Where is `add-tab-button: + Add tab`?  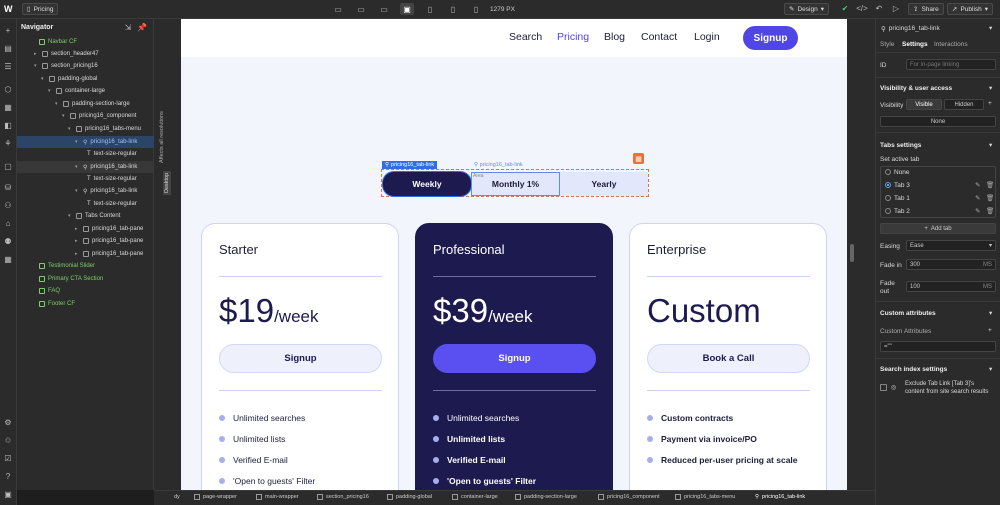 add-tab-button: + Add tab is located at coordinates (938, 228).